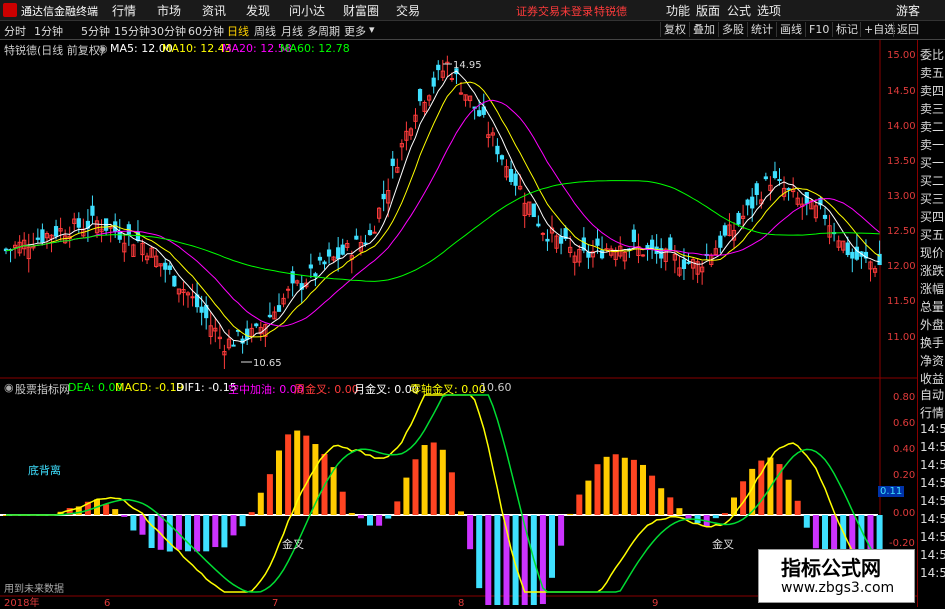 The image size is (945, 609). Describe the element at coordinates (496, 387) in the screenshot. I see `indicator-extra-value: 10.60` at that location.